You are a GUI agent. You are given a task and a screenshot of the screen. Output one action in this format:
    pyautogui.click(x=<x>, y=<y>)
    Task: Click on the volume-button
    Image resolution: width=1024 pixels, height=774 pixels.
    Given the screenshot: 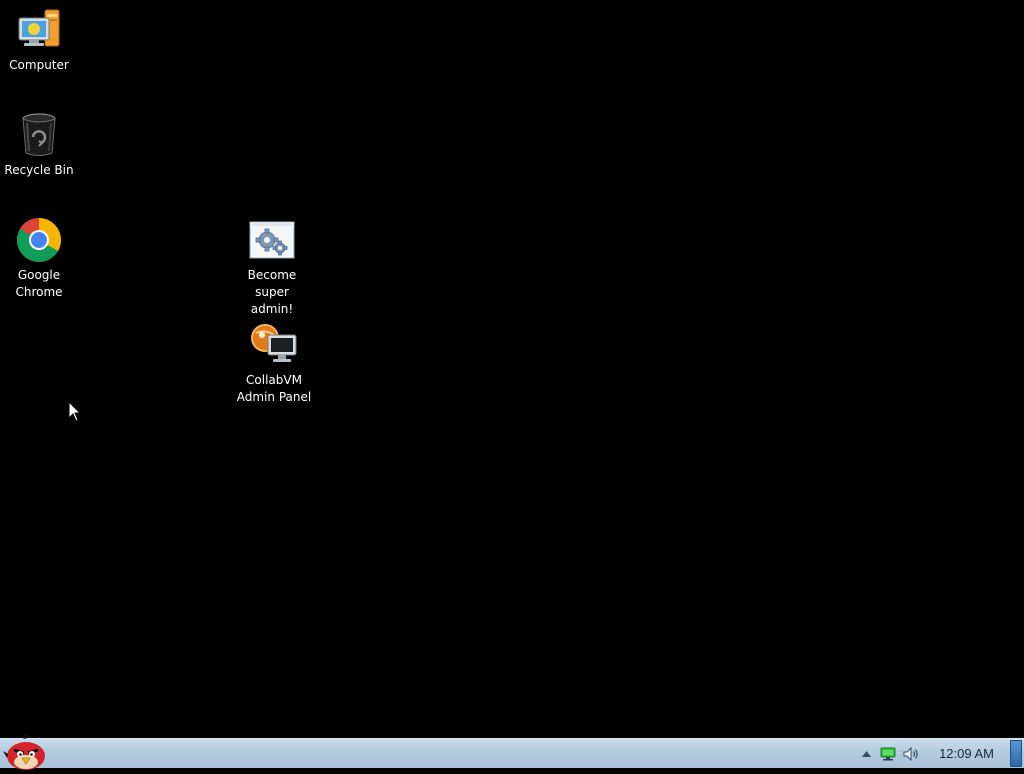 What is the action you would take?
    pyautogui.click(x=912, y=754)
    